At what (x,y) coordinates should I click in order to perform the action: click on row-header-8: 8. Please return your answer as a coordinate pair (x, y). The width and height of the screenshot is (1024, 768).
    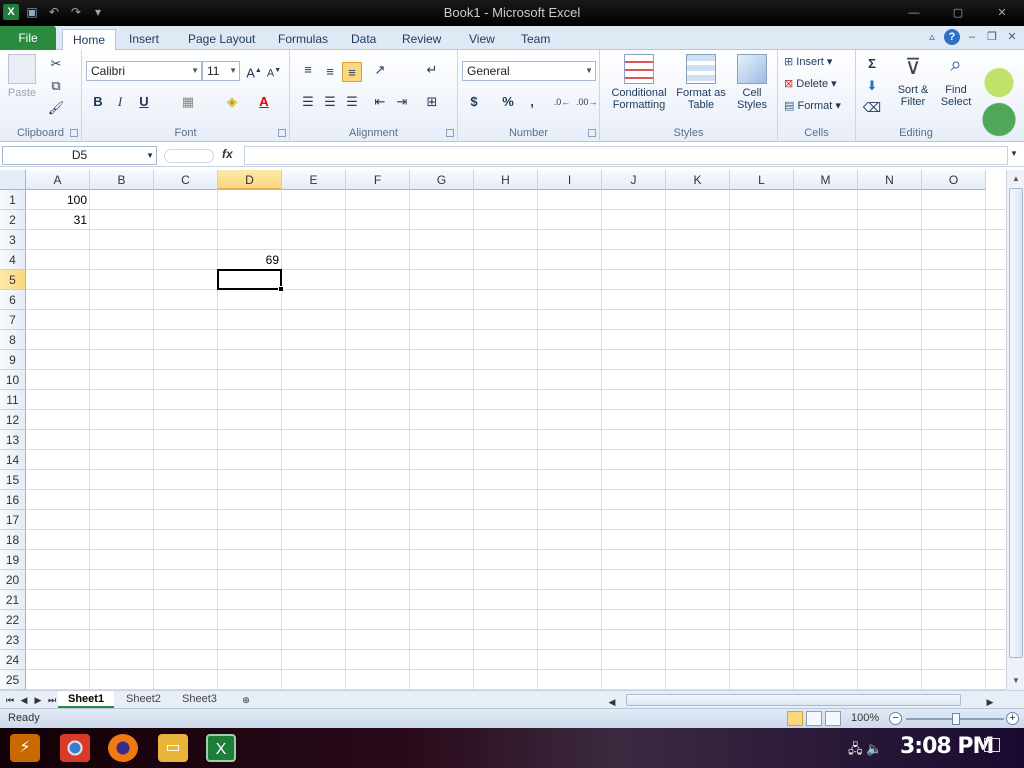
    Looking at the image, I should click on (13, 340).